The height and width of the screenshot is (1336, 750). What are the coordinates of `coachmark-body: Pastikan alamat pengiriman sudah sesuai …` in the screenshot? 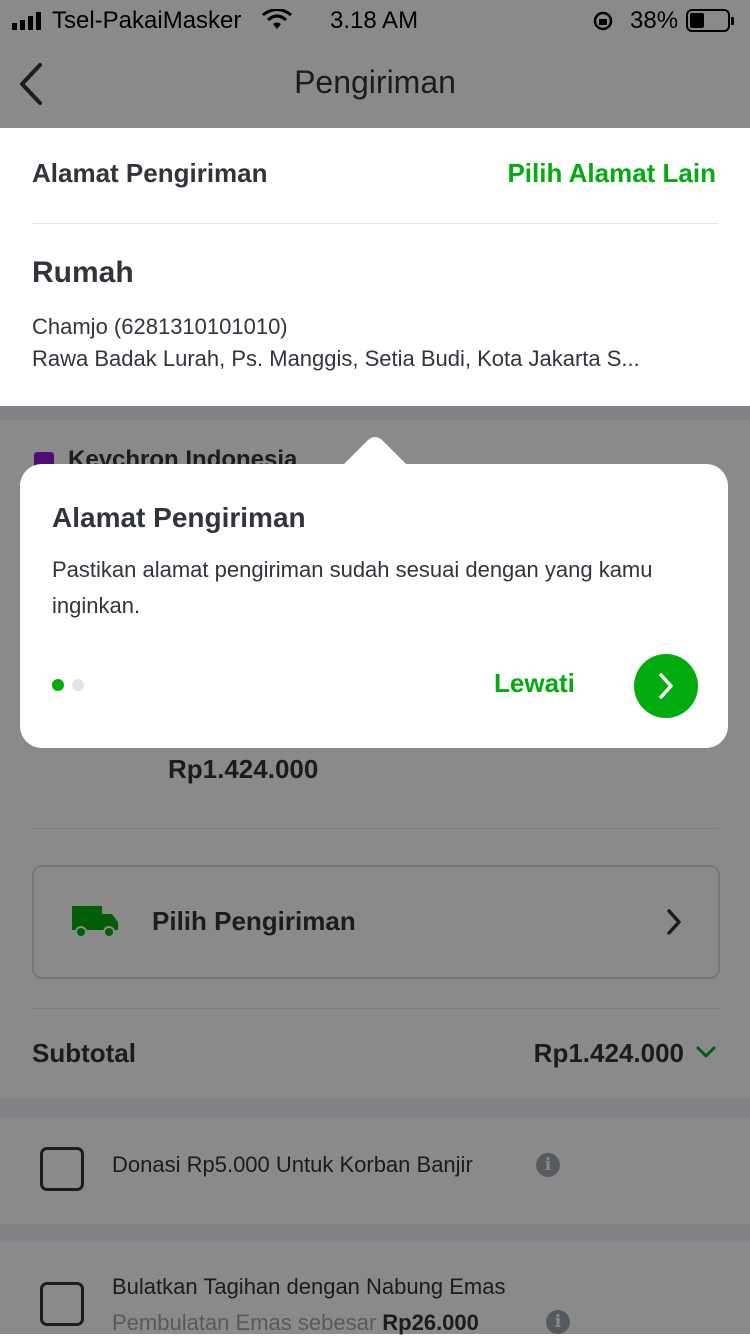 It's located at (352, 587).